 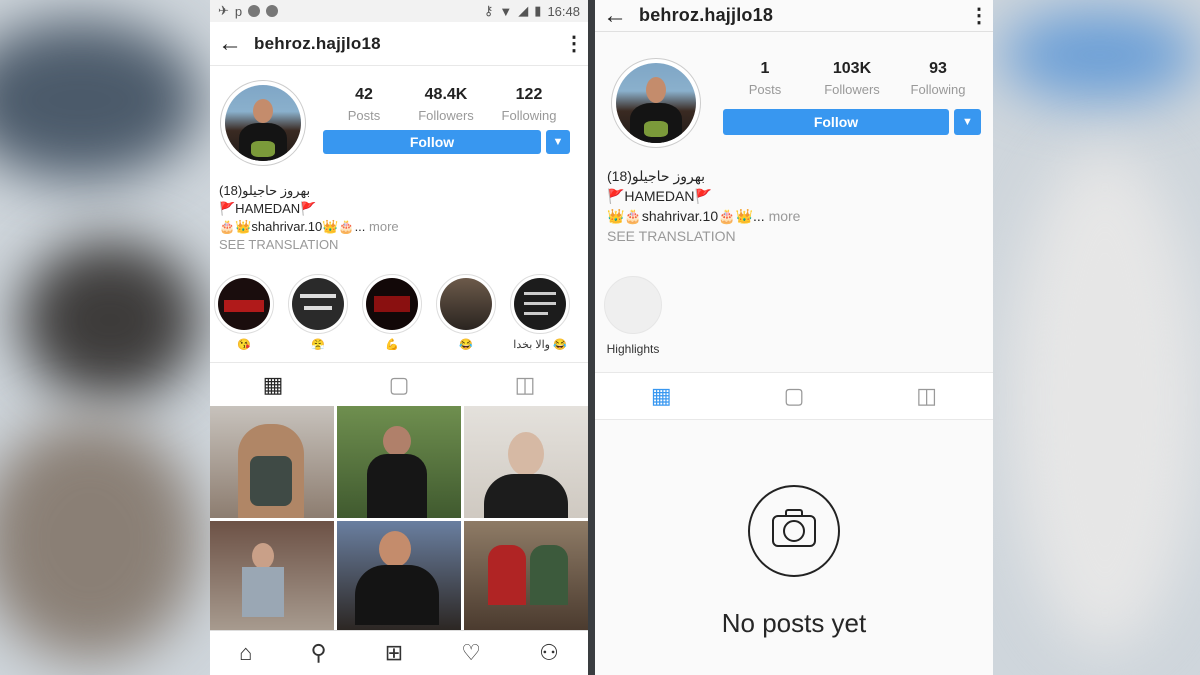 What do you see at coordinates (318, 653) in the screenshot?
I see `search-icon: ⚲` at bounding box center [318, 653].